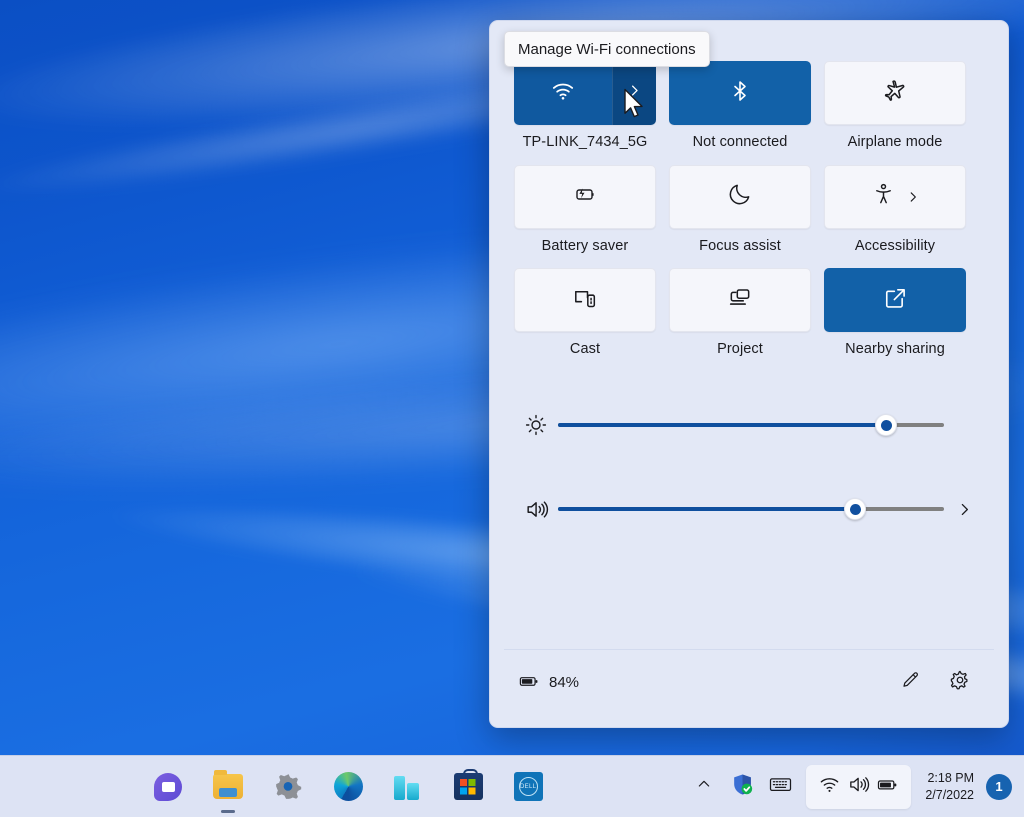 The image size is (1024, 817). I want to click on open-settings-button, so click(960, 683).